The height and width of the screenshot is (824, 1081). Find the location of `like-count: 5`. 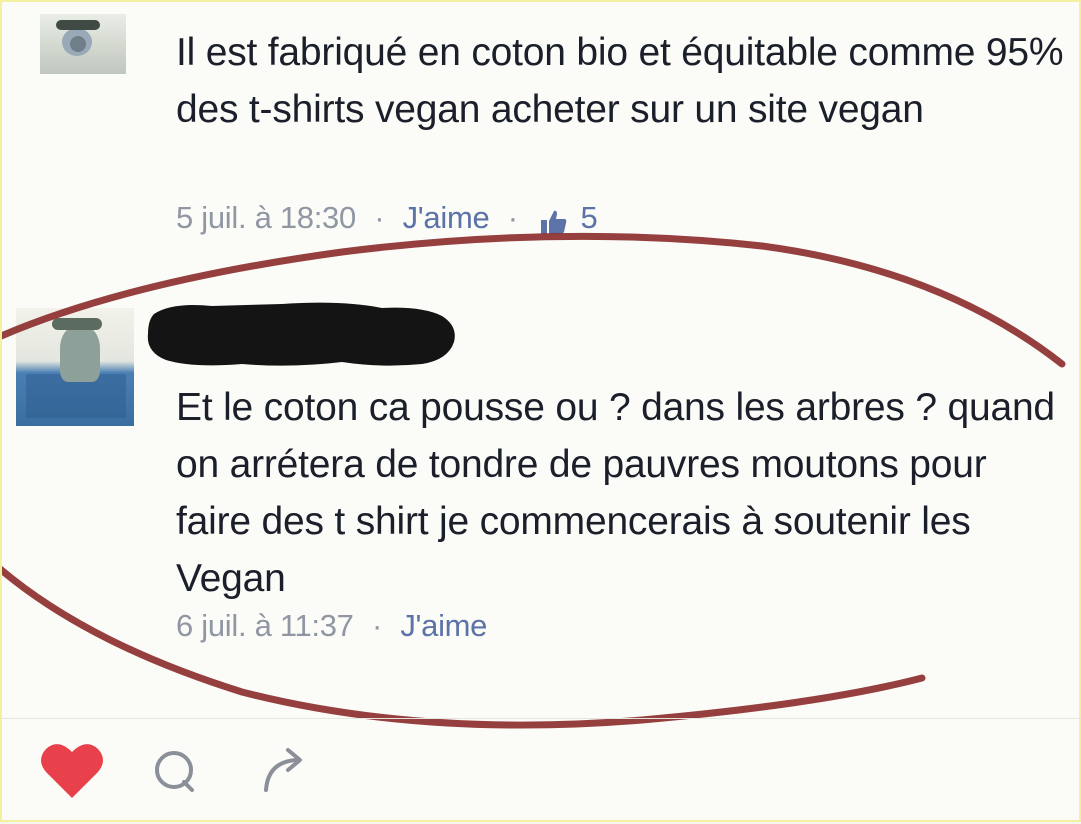

like-count: 5 is located at coordinates (588, 217).